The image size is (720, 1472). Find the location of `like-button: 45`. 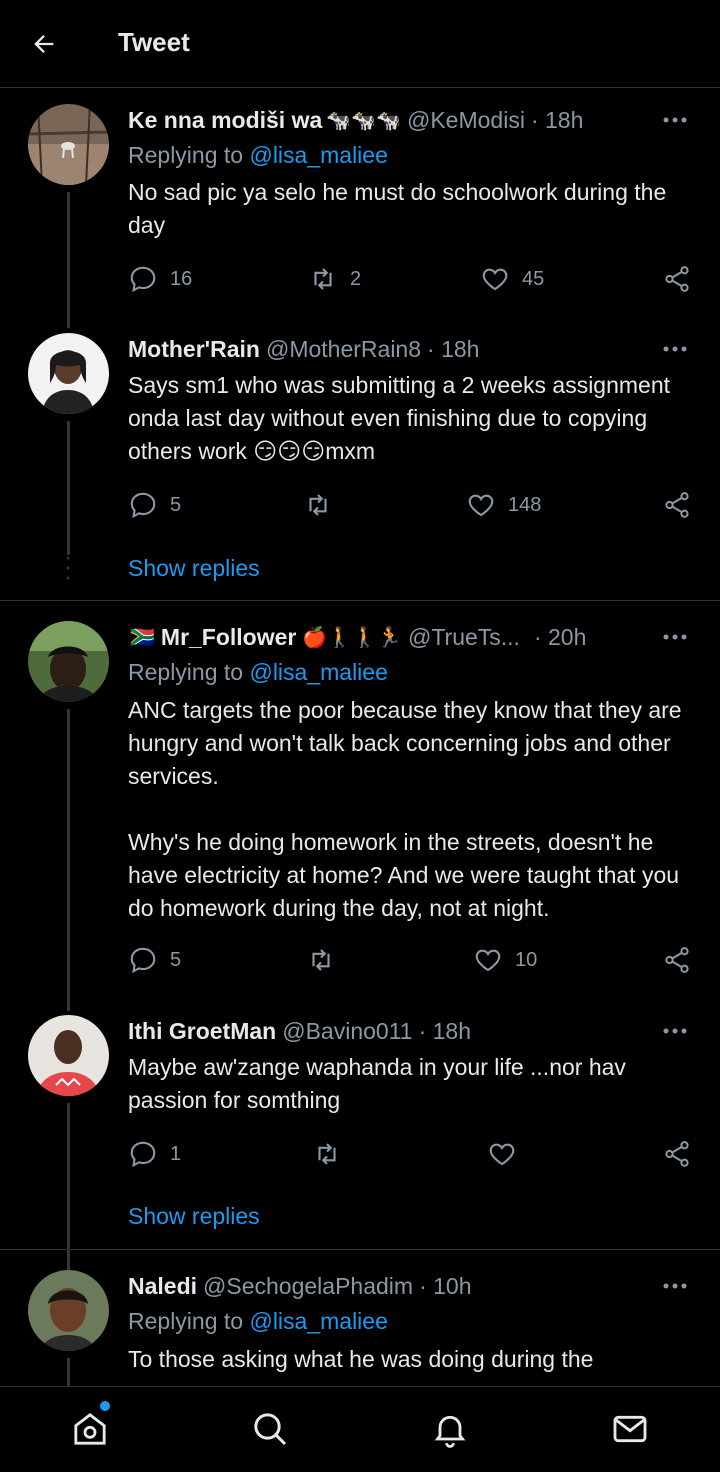

like-button: 45 is located at coordinates (512, 279).